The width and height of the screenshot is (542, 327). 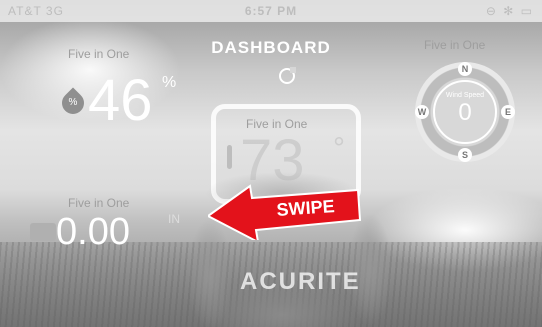 I want to click on rain-sensor-label: Five in One, so click(x=99, y=203).